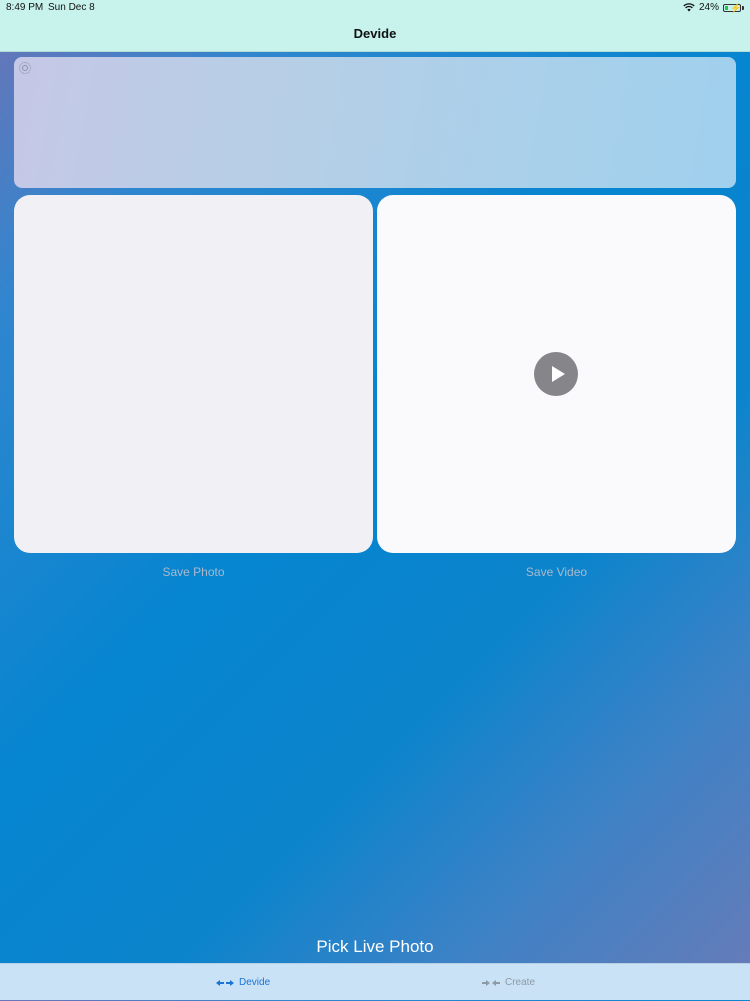 This screenshot has height=1001, width=750. I want to click on tab-bar: Devide Create, so click(375, 981).